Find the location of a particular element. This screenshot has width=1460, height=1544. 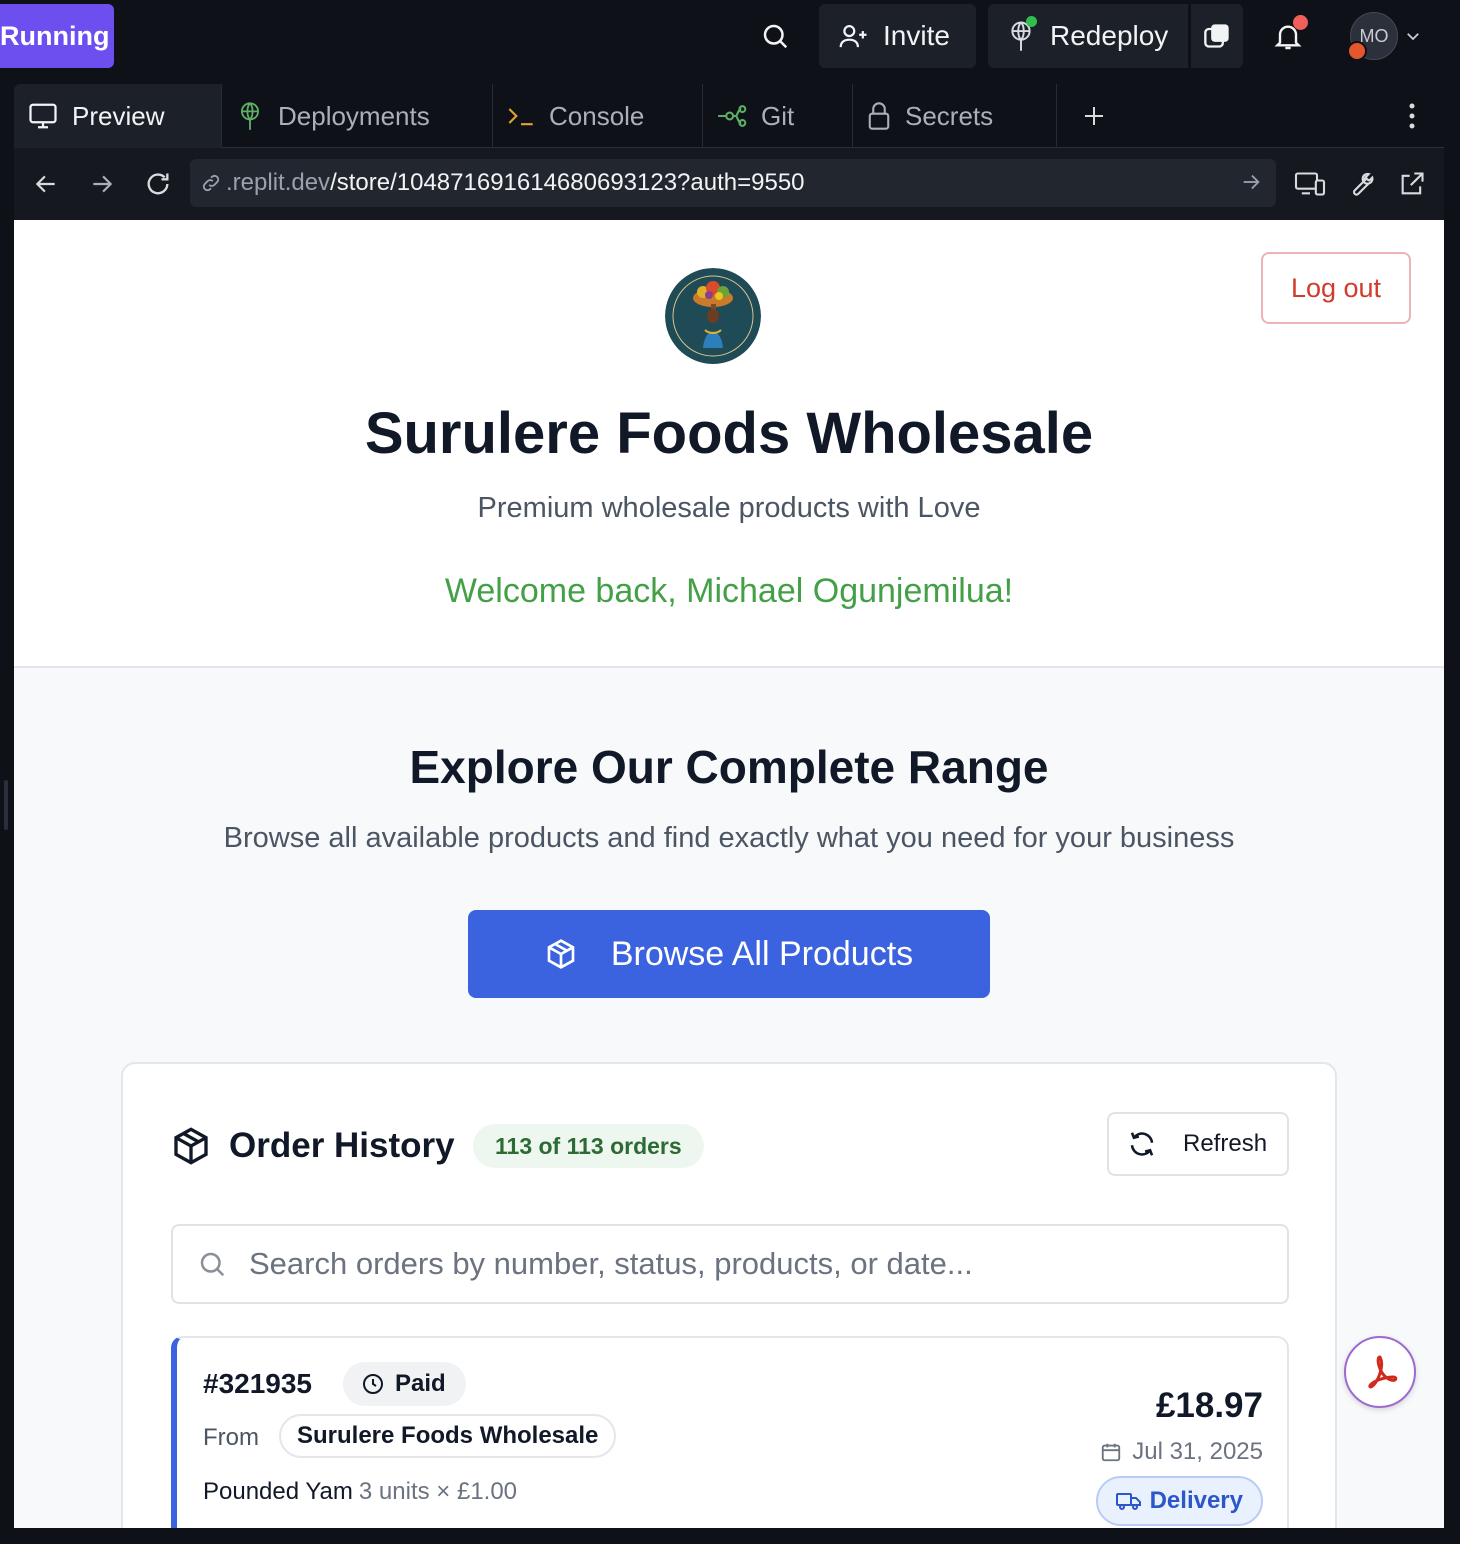

run-status-button: Running is located at coordinates (57, 36).